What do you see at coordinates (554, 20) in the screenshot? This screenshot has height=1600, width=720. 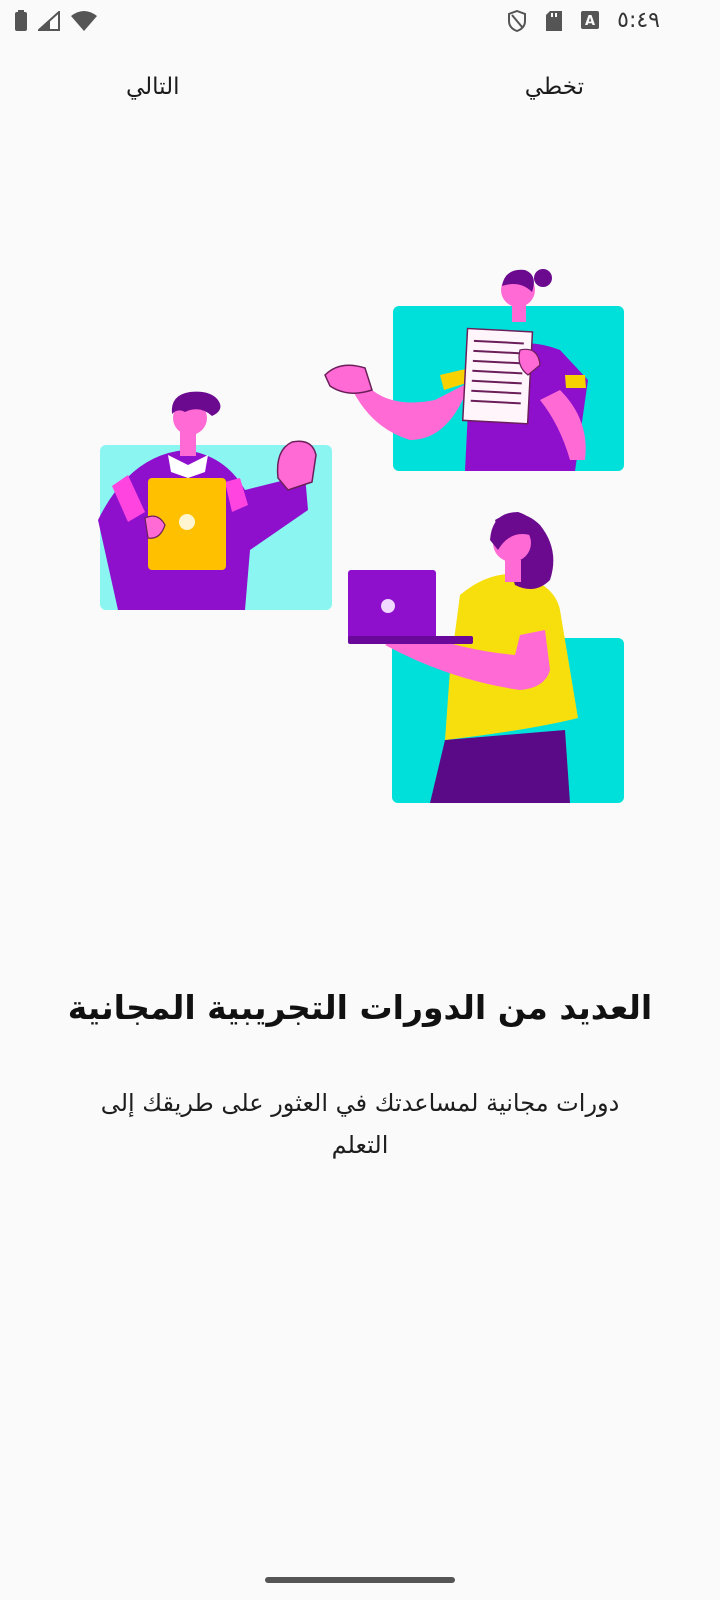 I see `sd-card-icon` at bounding box center [554, 20].